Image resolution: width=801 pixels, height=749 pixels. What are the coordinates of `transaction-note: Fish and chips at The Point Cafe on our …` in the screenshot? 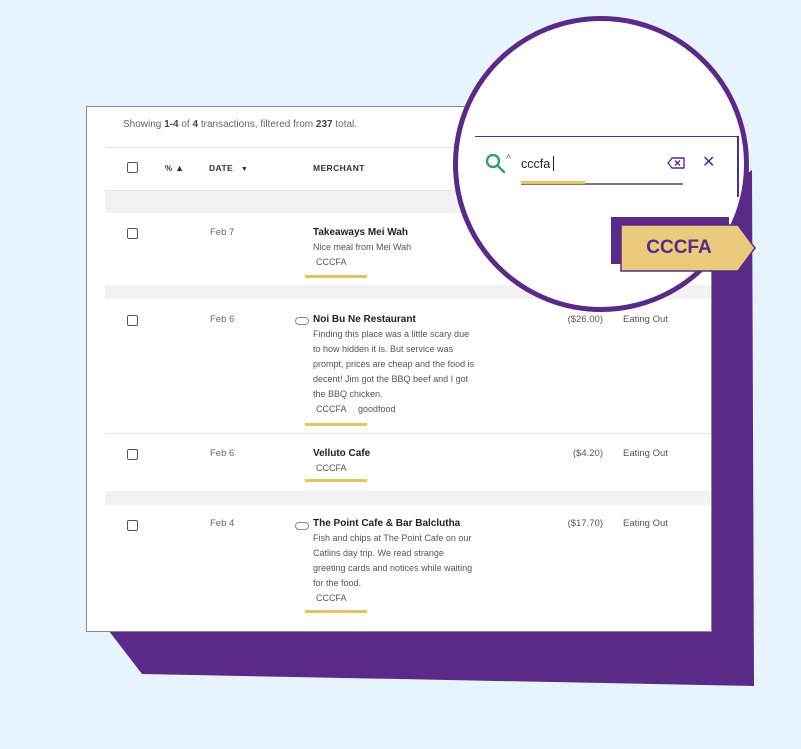 It's located at (393, 560).